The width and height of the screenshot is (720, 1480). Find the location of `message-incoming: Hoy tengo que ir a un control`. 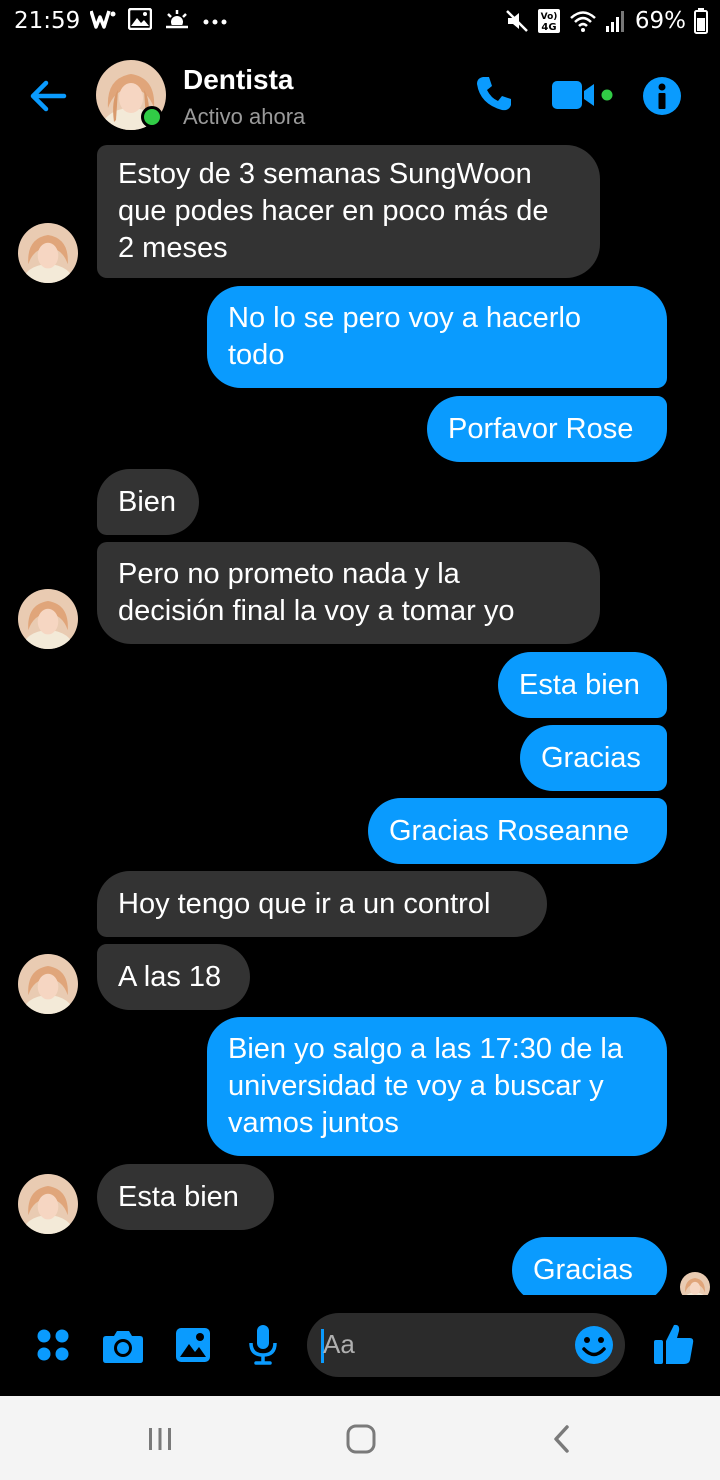

message-incoming: Hoy tengo que ir a un control is located at coordinates (322, 904).